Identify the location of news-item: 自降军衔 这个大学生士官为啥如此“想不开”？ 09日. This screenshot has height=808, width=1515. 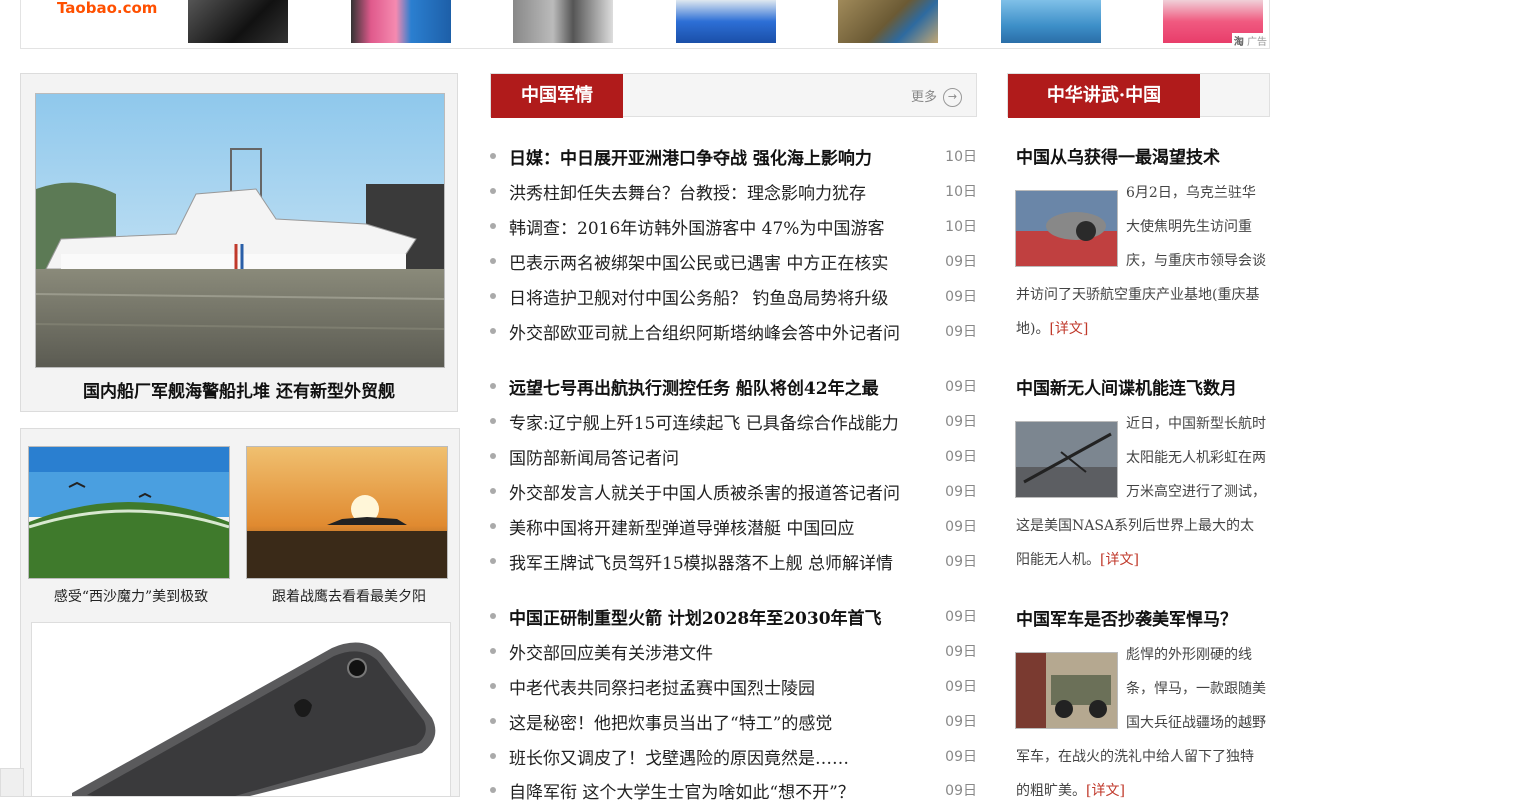
(733, 790).